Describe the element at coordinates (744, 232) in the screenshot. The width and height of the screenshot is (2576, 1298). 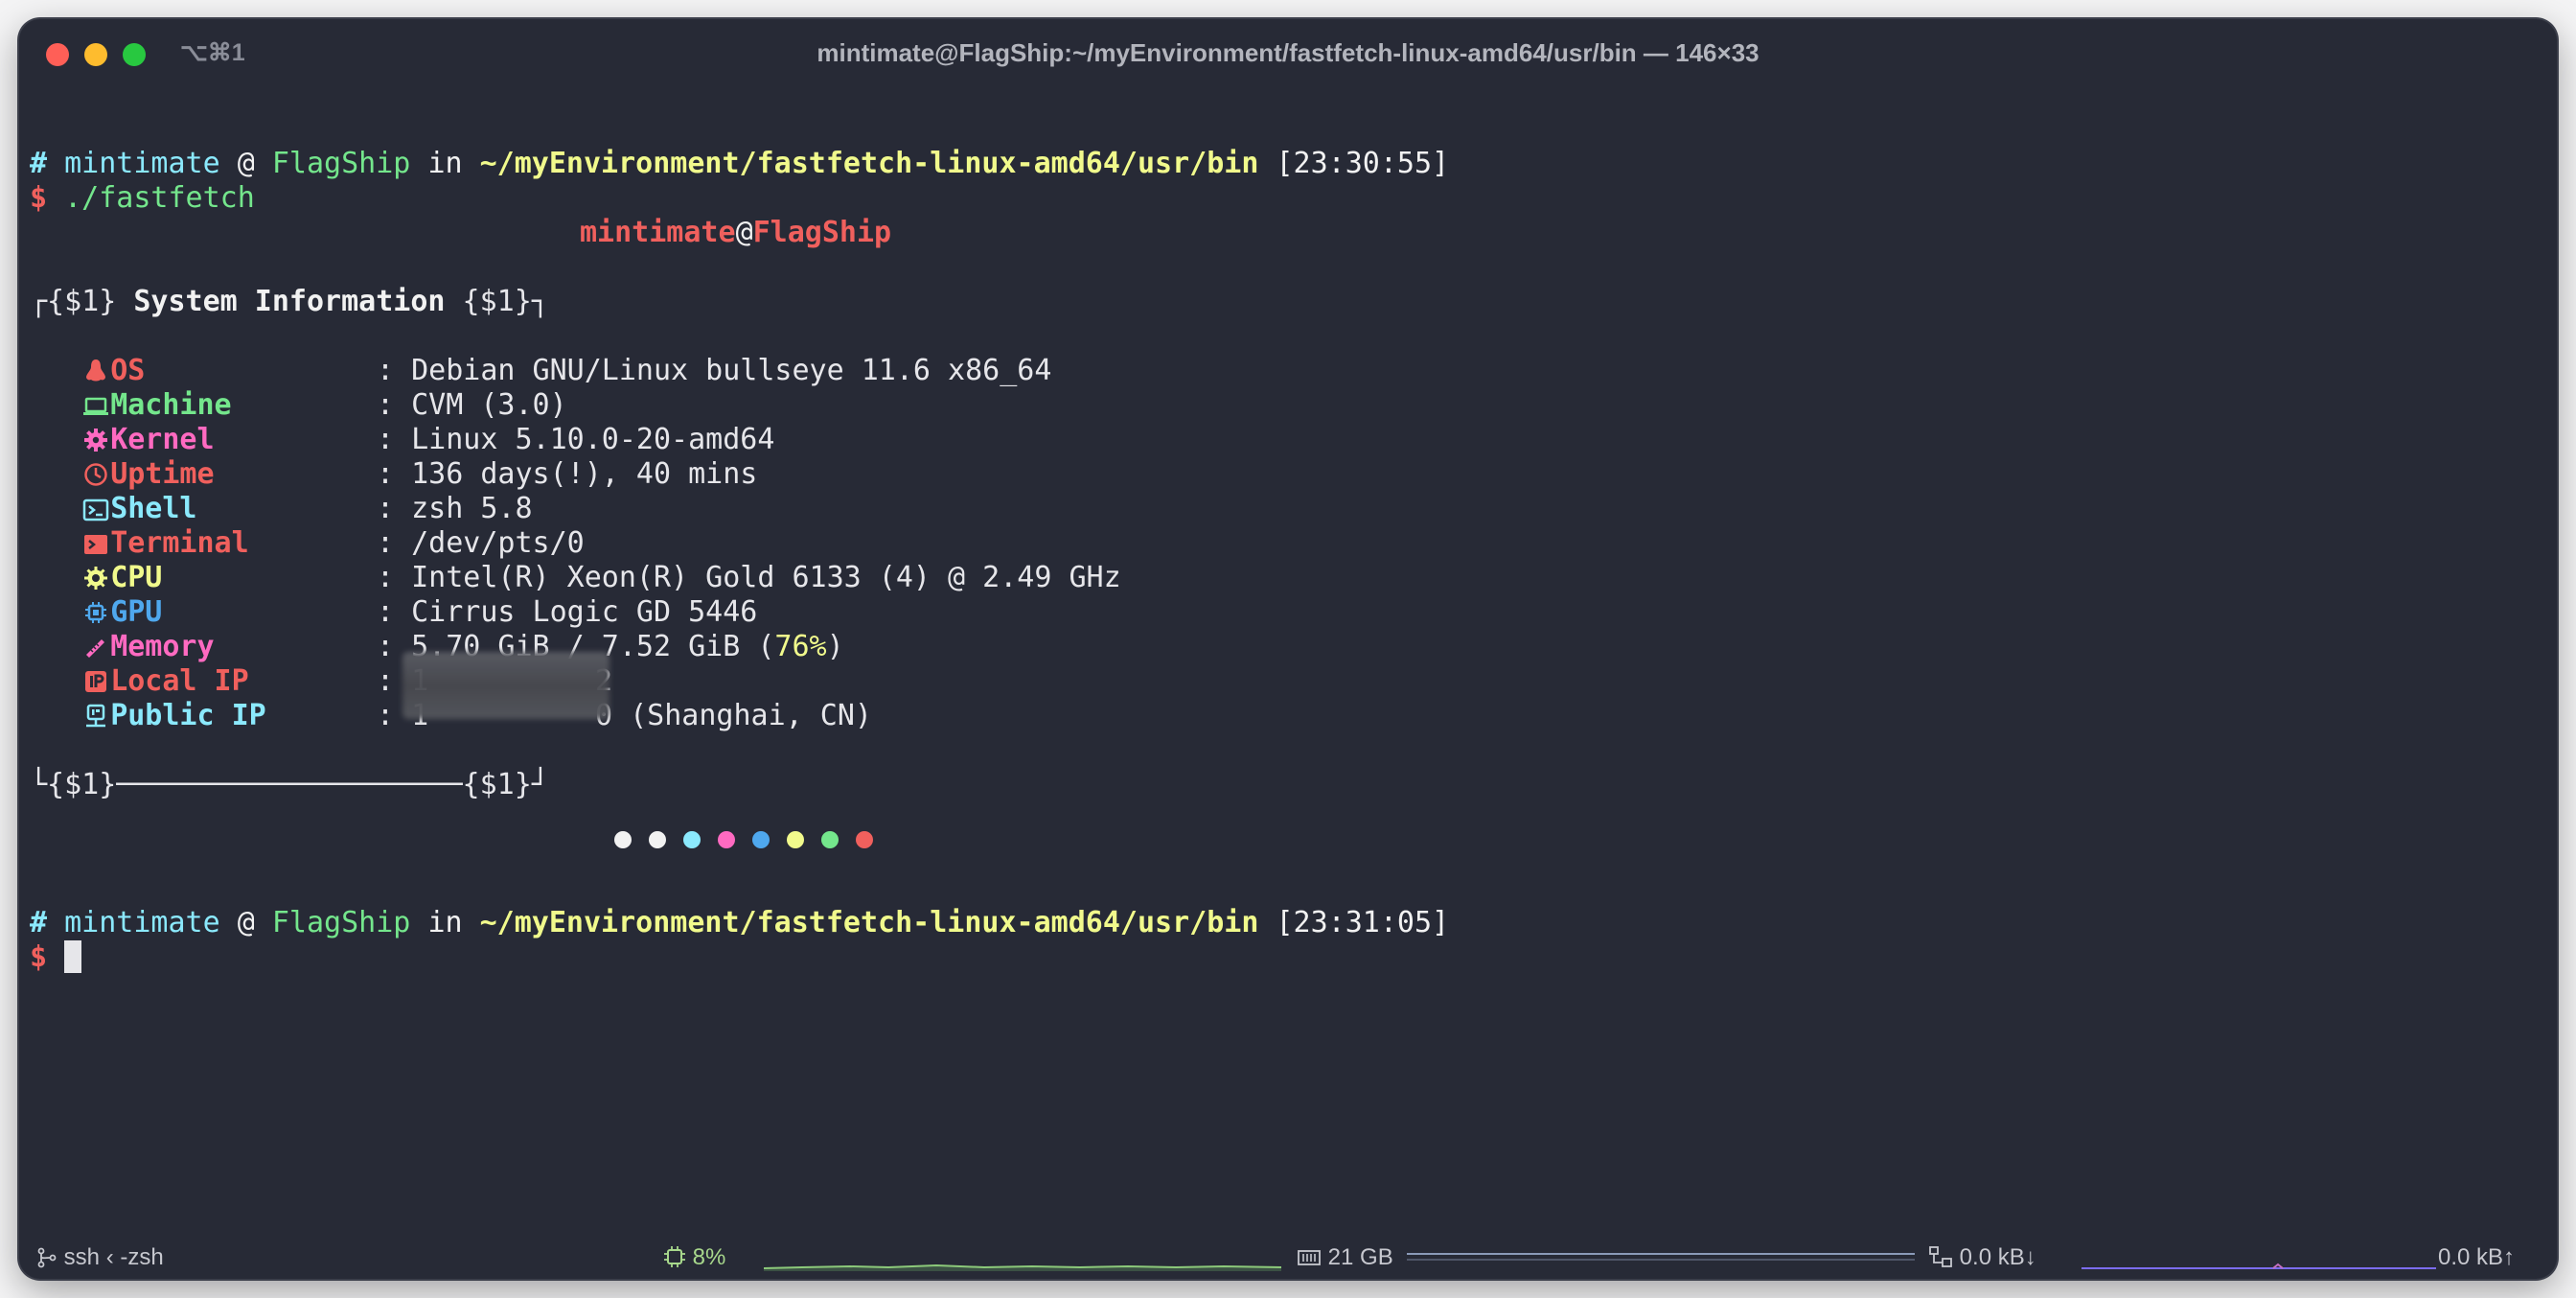
I see `fastfetch-at: @` at that location.